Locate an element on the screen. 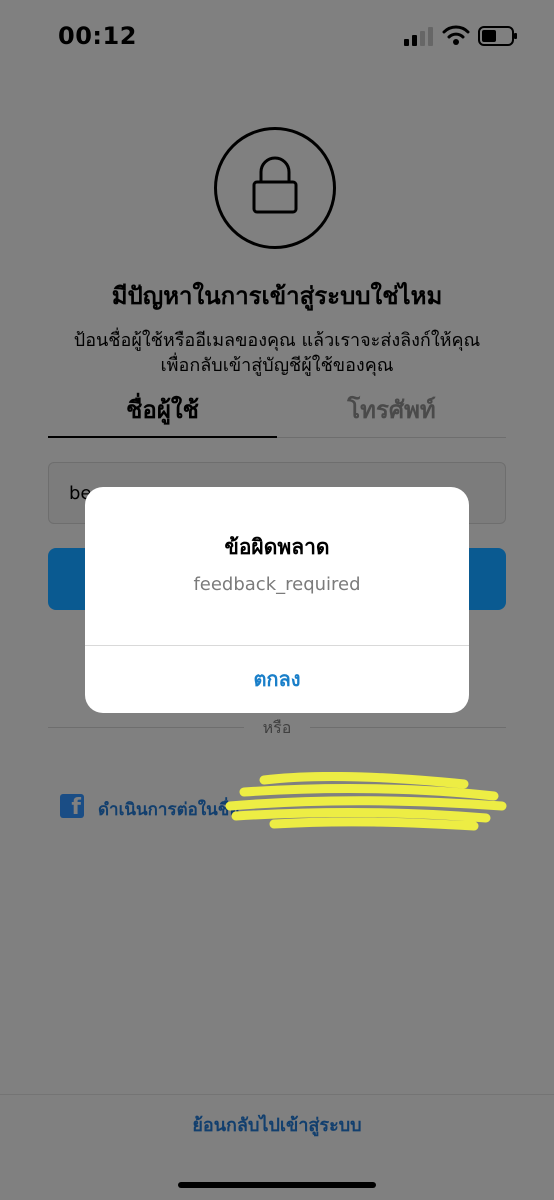  lock-icon is located at coordinates (275, 188).